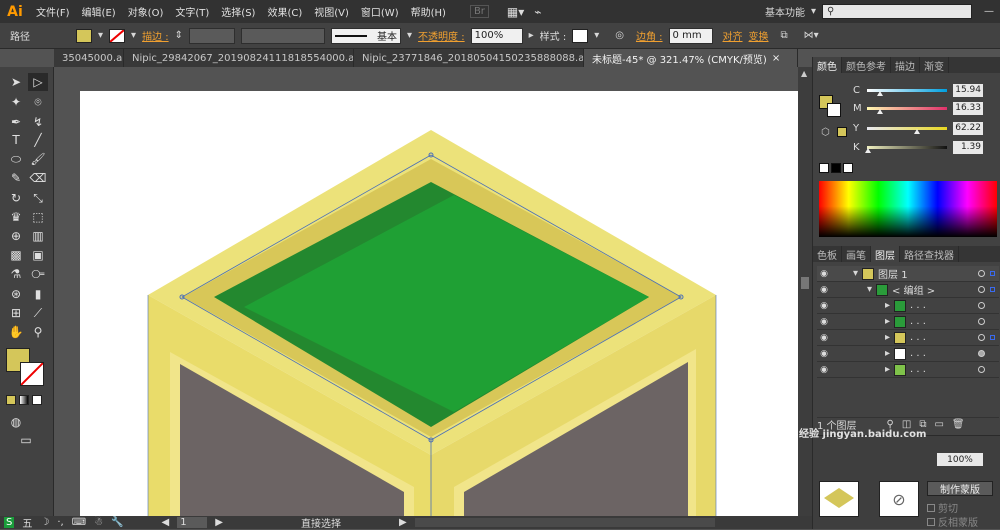 Image resolution: width=1000 pixels, height=530 pixels. What do you see at coordinates (619, 35) in the screenshot?
I see `recolor-icon: ◎` at bounding box center [619, 35].